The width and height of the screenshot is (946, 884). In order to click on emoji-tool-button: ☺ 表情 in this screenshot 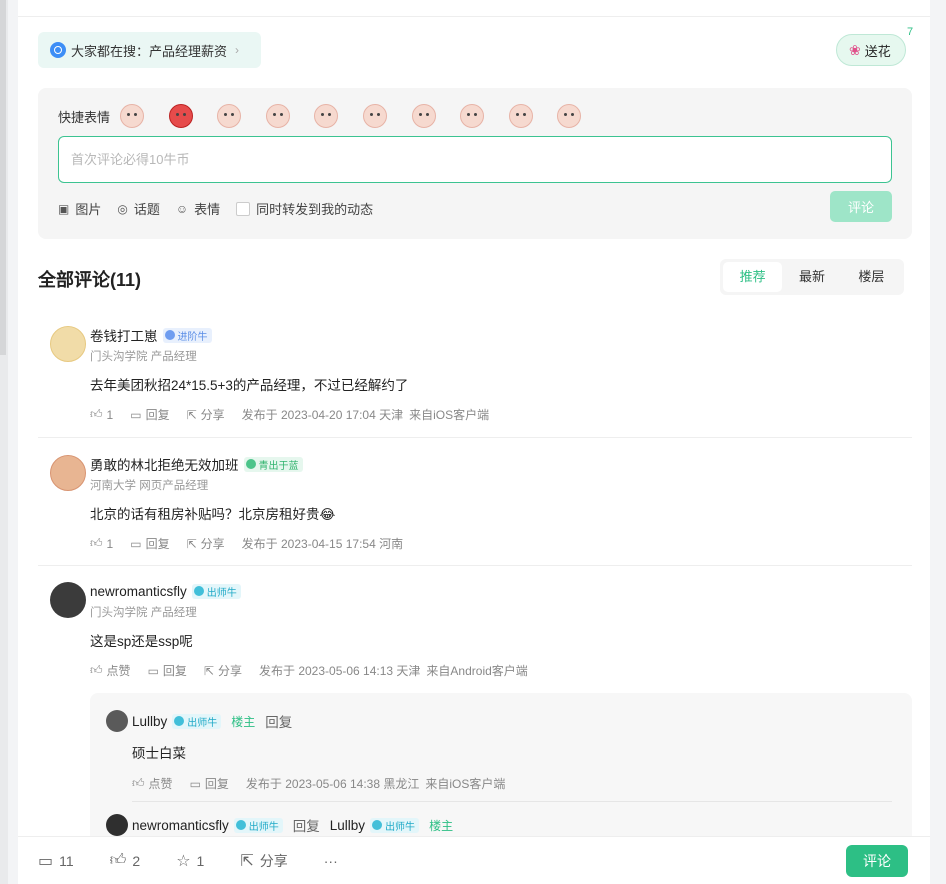, I will do `click(198, 208)`.